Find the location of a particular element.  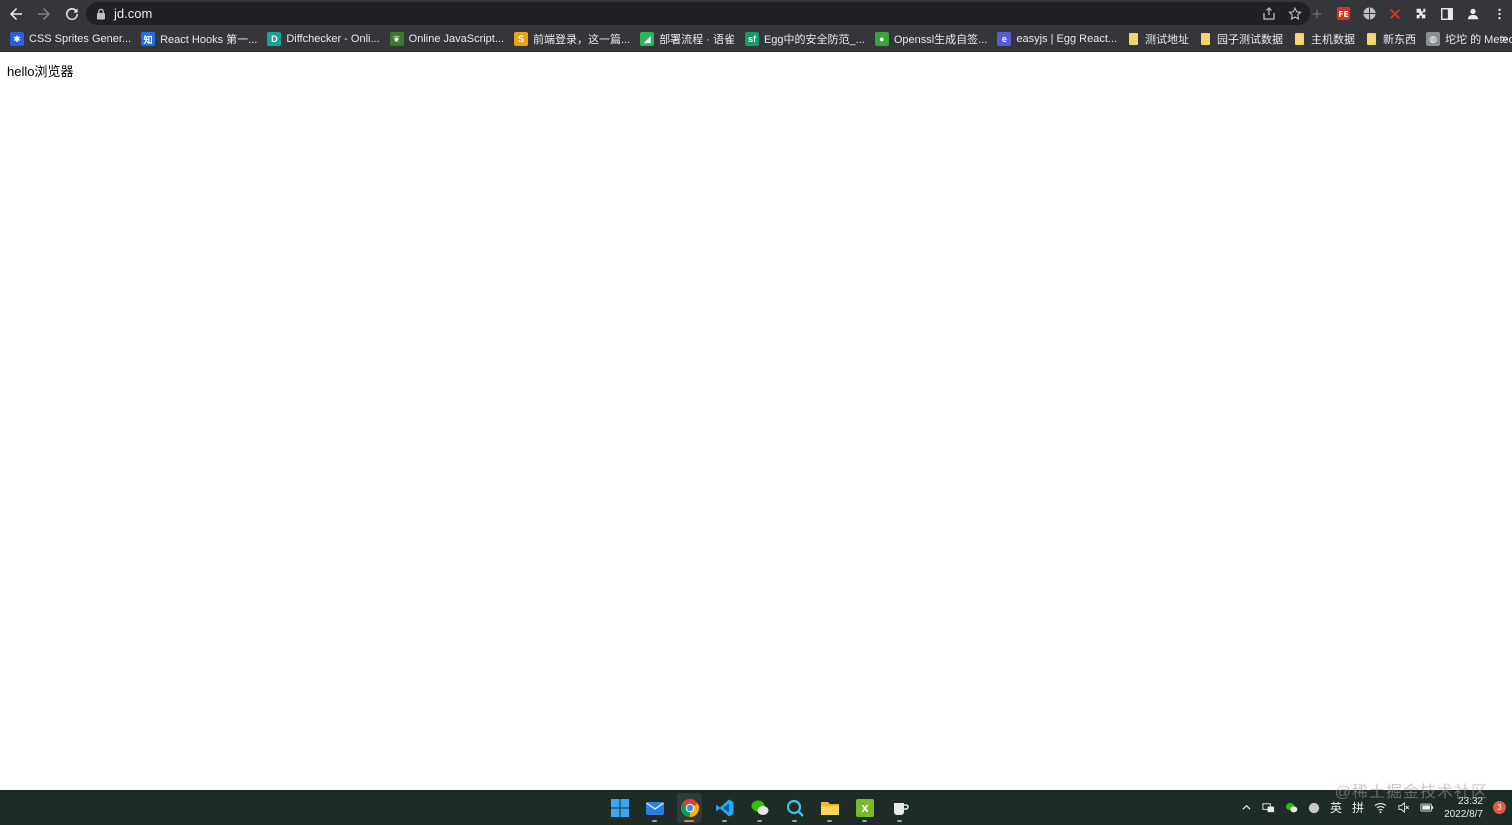

folder-icon is located at coordinates (829, 808).